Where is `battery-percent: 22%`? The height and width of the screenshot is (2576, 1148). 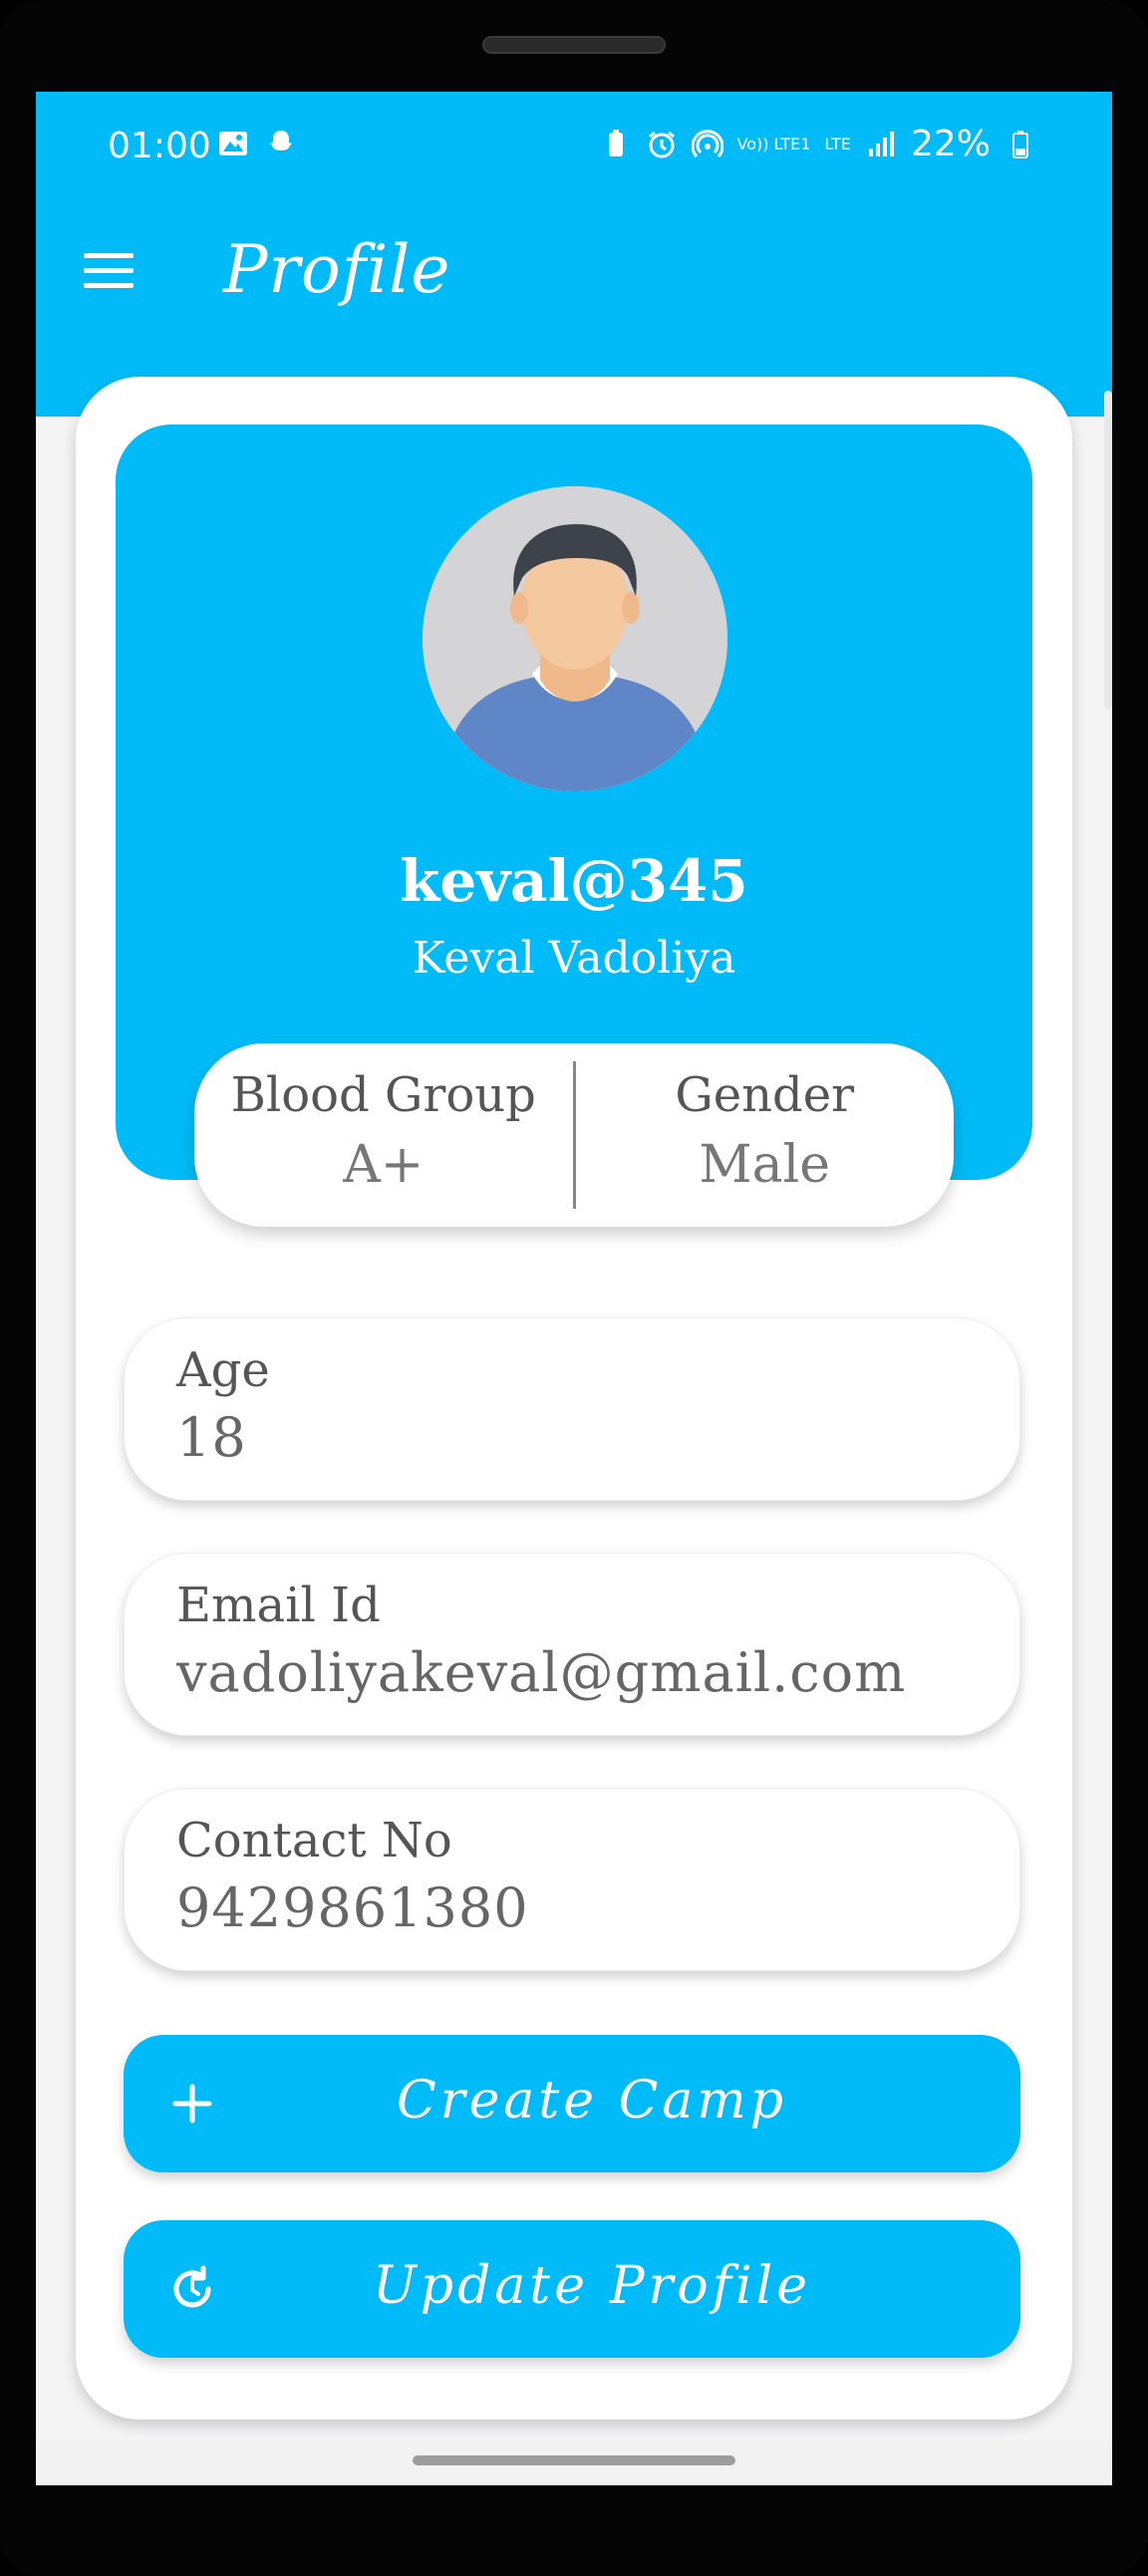 battery-percent: 22% is located at coordinates (950, 144).